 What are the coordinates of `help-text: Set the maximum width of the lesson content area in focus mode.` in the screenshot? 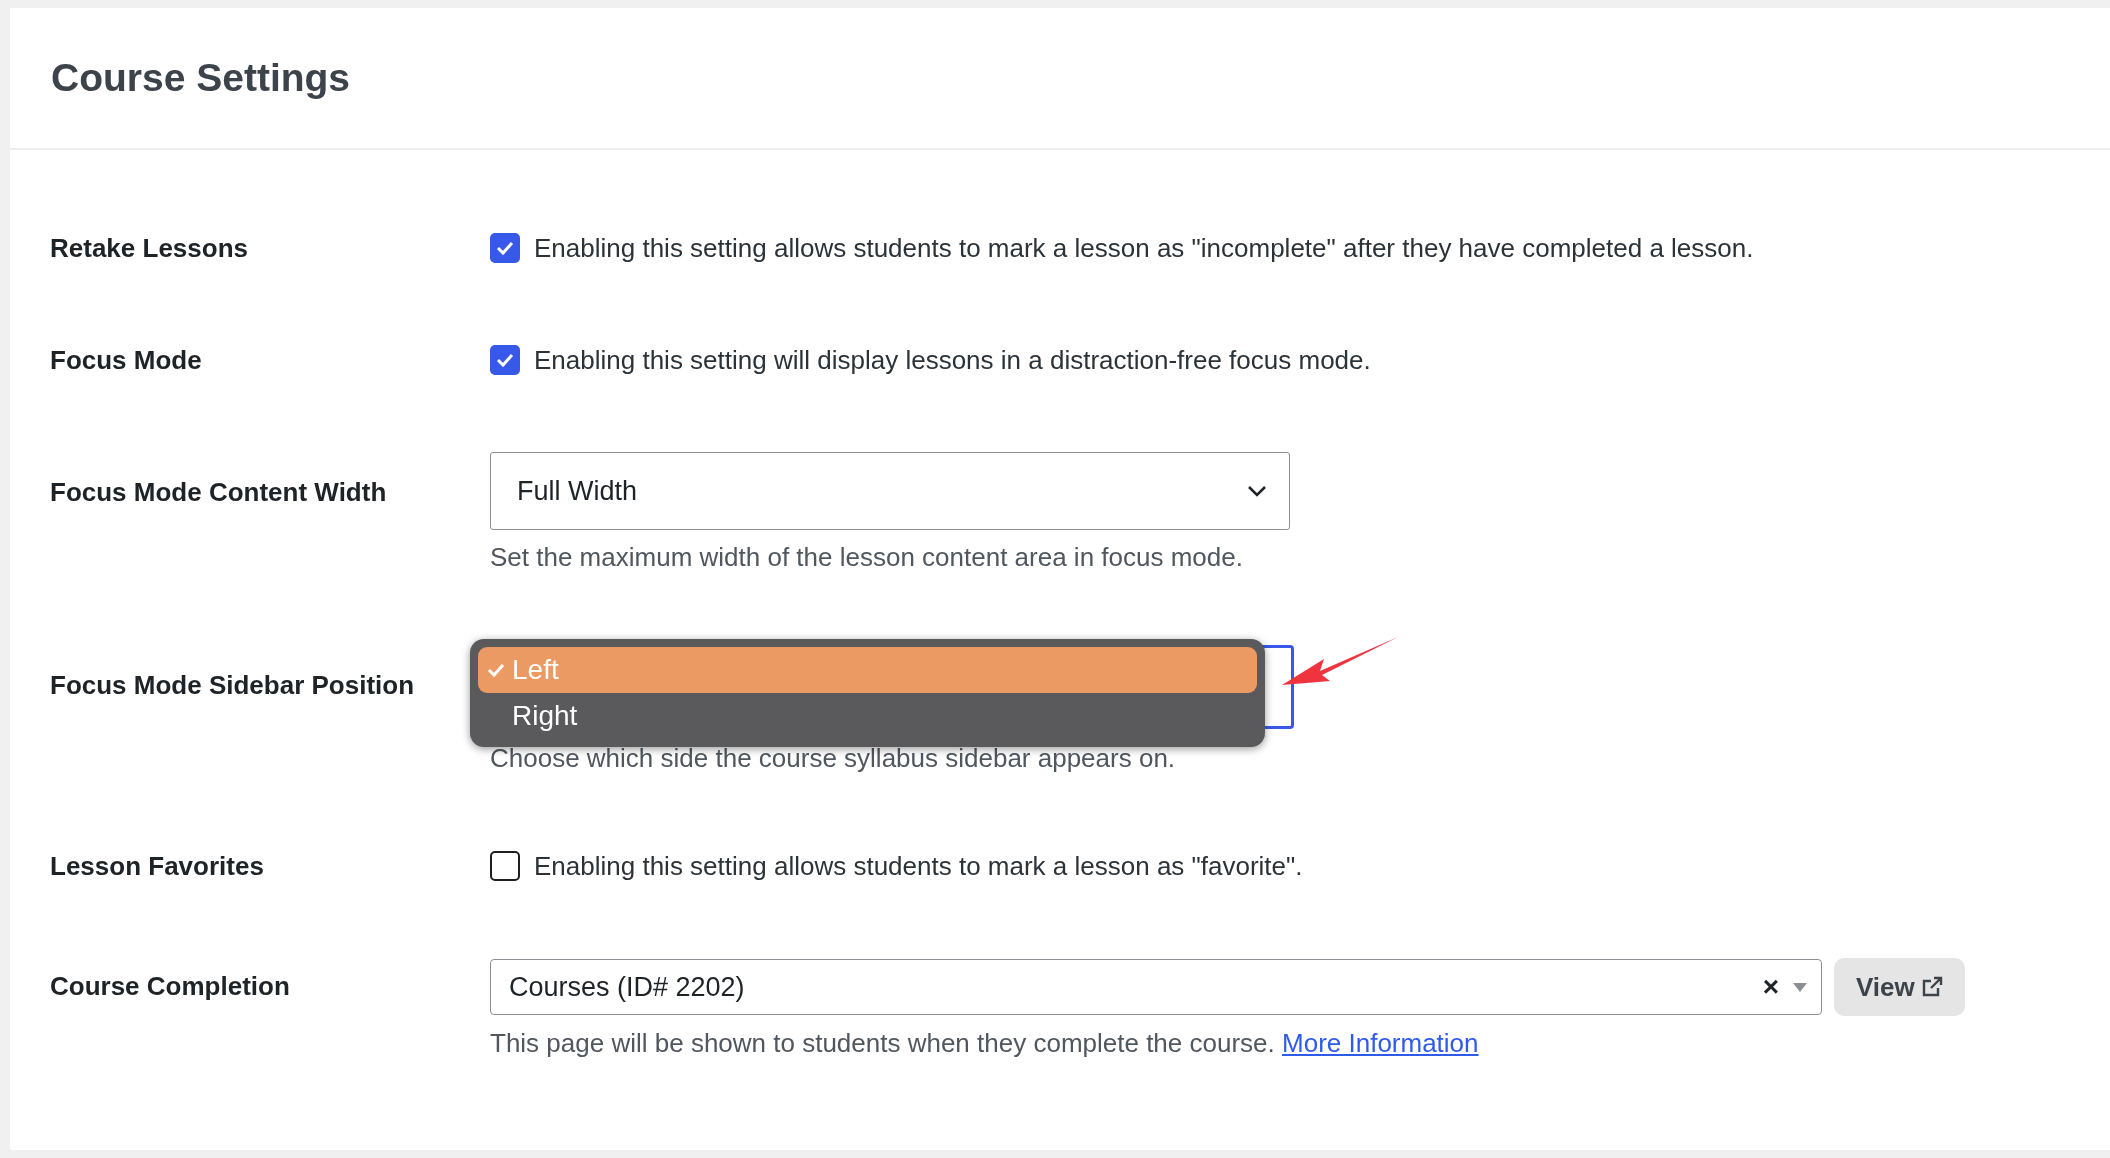 It's located at (867, 557).